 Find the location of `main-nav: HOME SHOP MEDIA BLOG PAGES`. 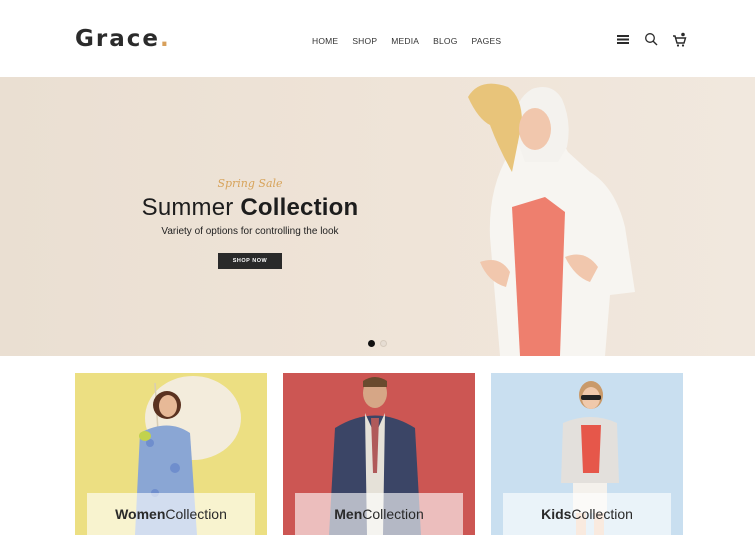

main-nav: HOME SHOP MEDIA BLOG PAGES is located at coordinates (413, 41).